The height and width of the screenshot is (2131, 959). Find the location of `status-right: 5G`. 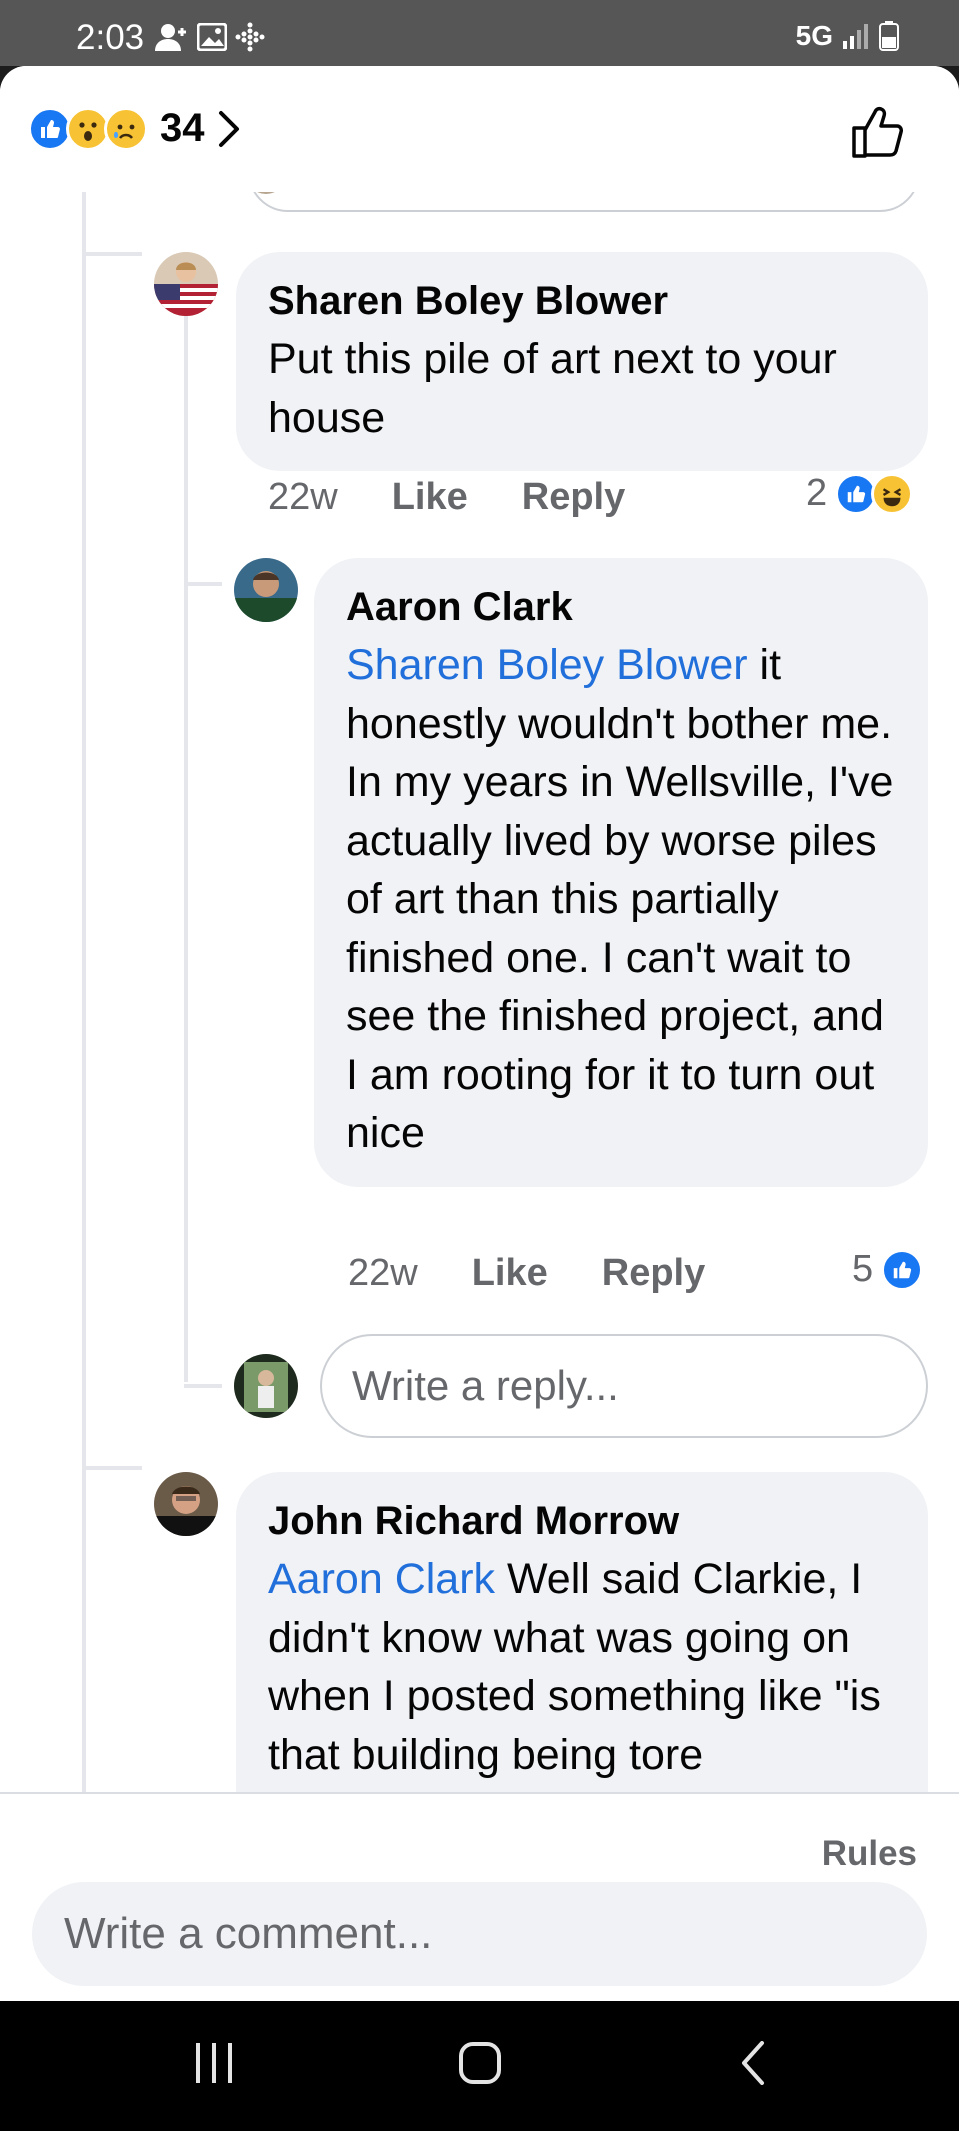

status-right: 5G is located at coordinates (847, 36).